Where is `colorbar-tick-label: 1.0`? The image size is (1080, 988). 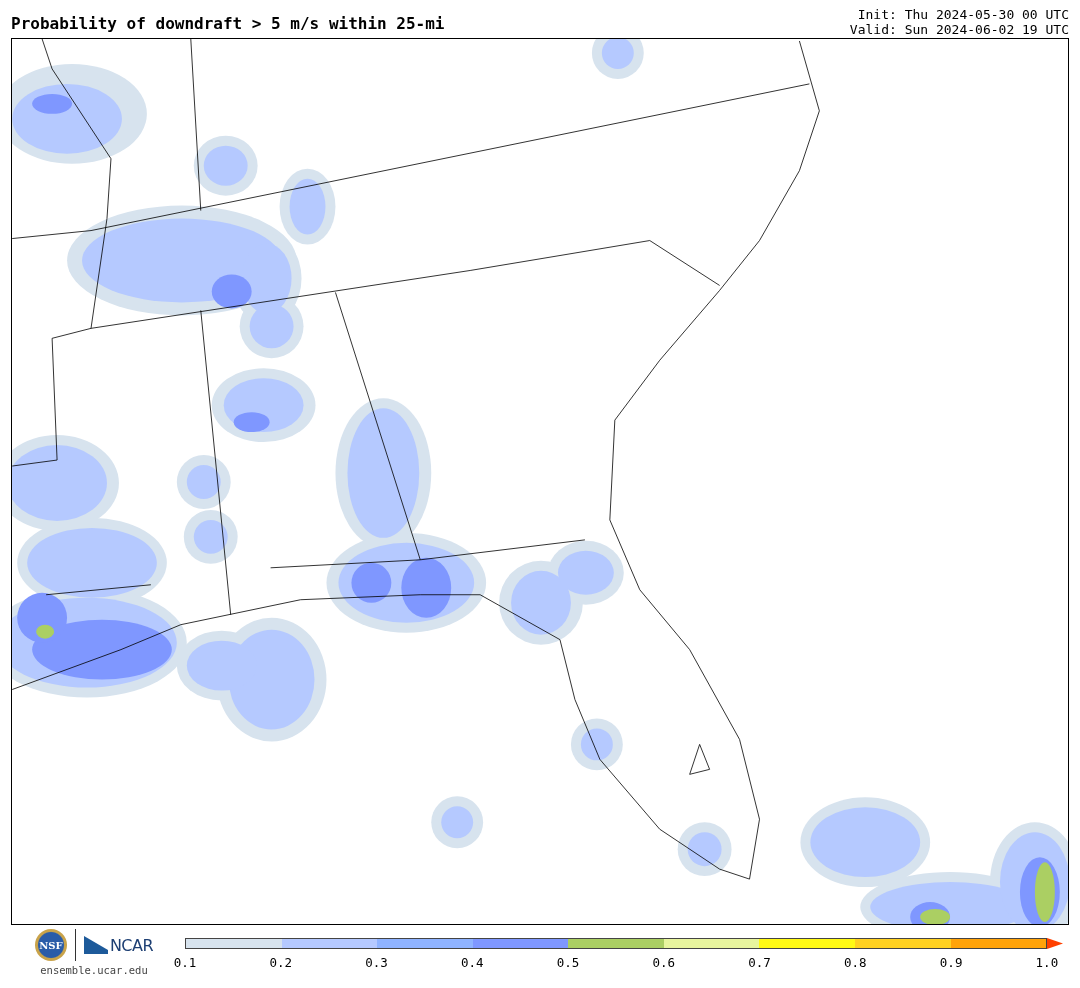 colorbar-tick-label: 1.0 is located at coordinates (1047, 962).